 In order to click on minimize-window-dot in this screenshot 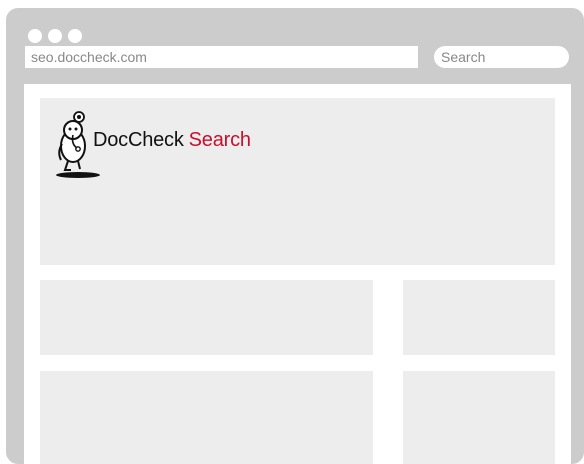, I will do `click(55, 36)`.